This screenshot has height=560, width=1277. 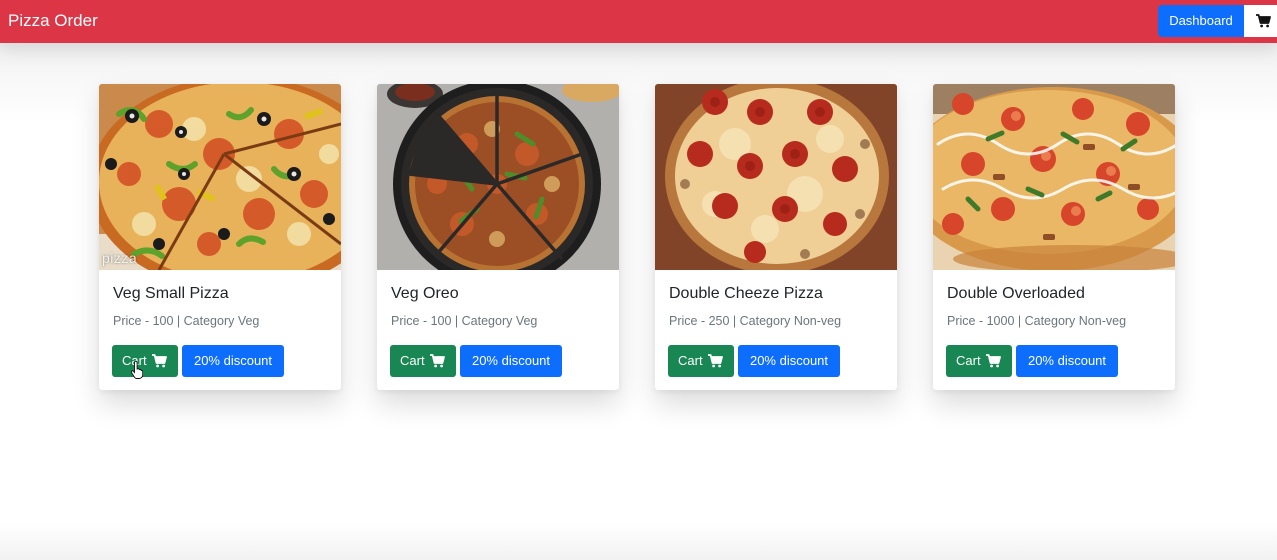 I want to click on product-price-category: Price - 250 | Category Non-veg, so click(x=755, y=321).